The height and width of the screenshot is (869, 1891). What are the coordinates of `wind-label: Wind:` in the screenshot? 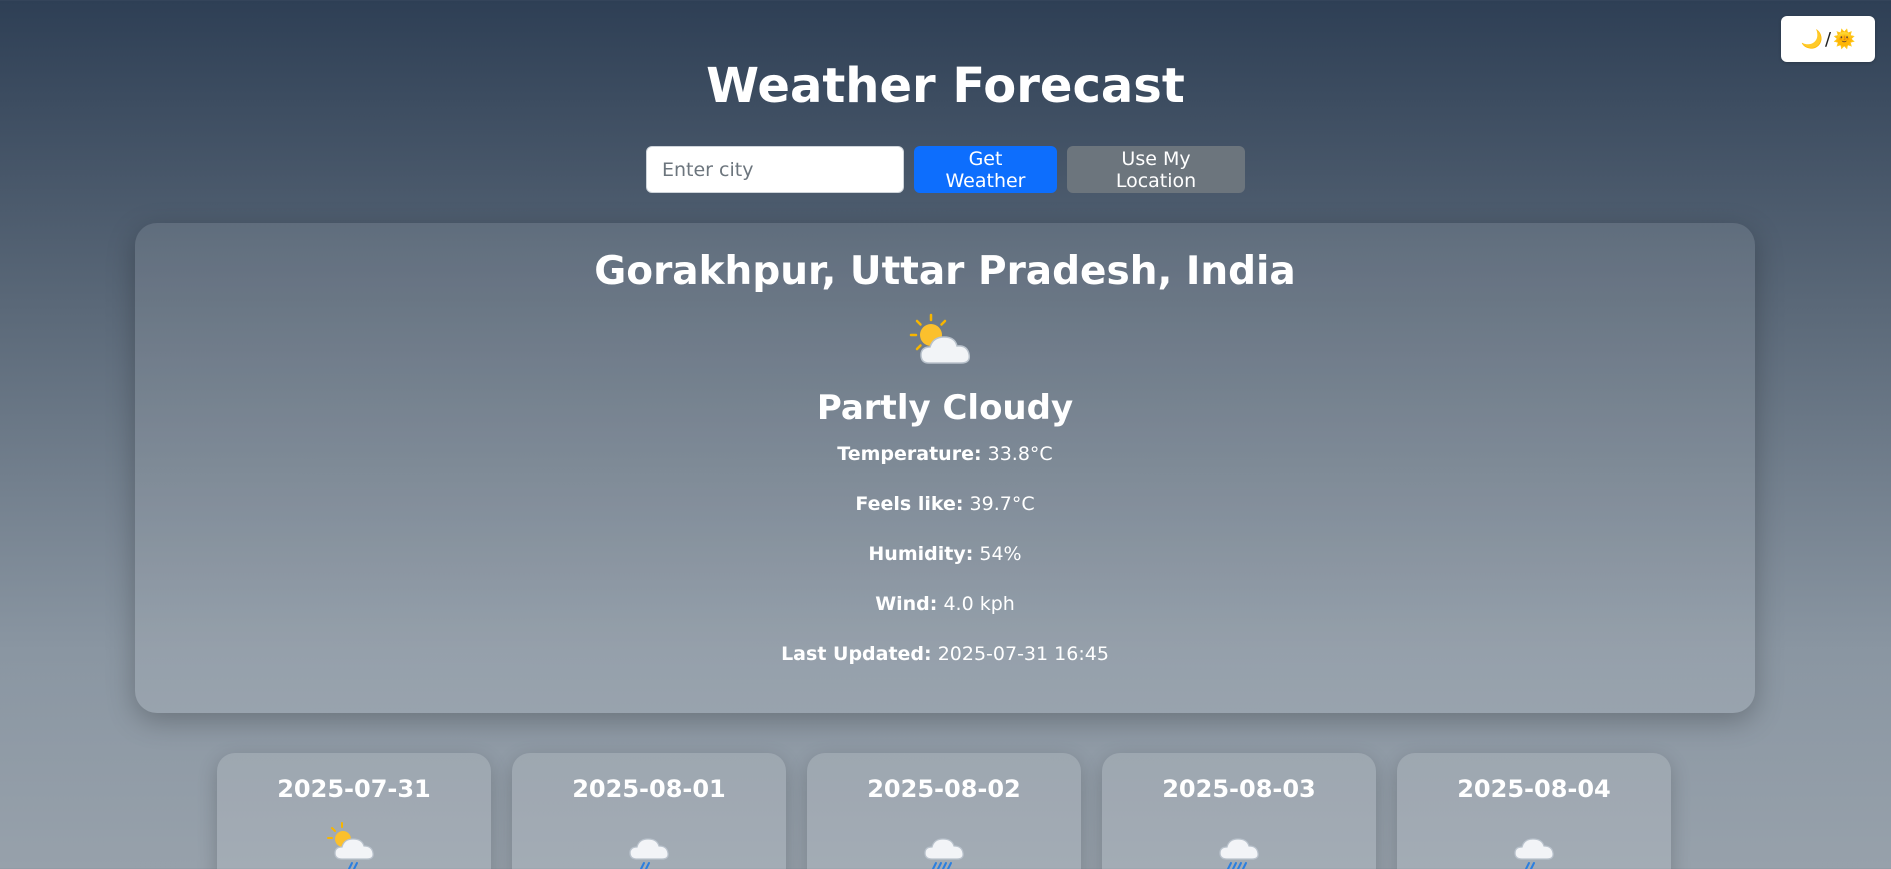 It's located at (906, 604).